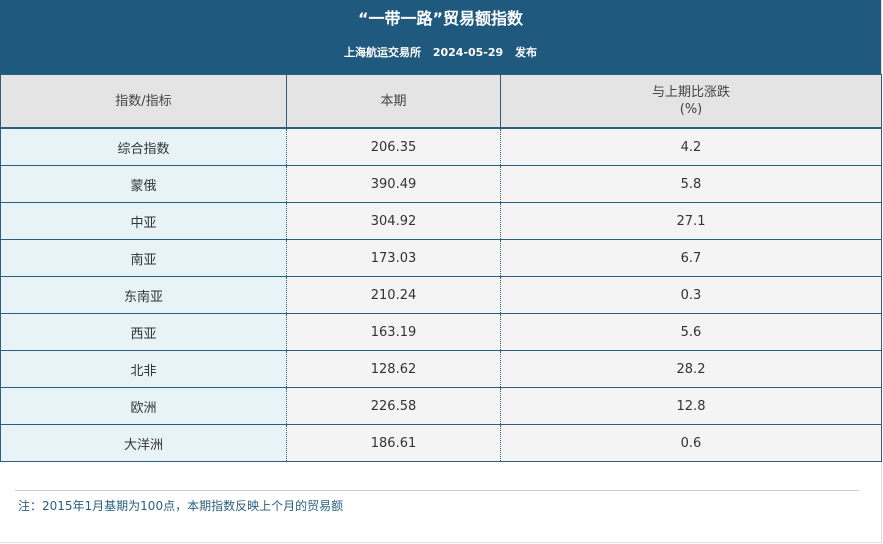 Image resolution: width=883 pixels, height=544 pixels. What do you see at coordinates (143, 295) in the screenshot?
I see `row-index-name: 东南亚` at bounding box center [143, 295].